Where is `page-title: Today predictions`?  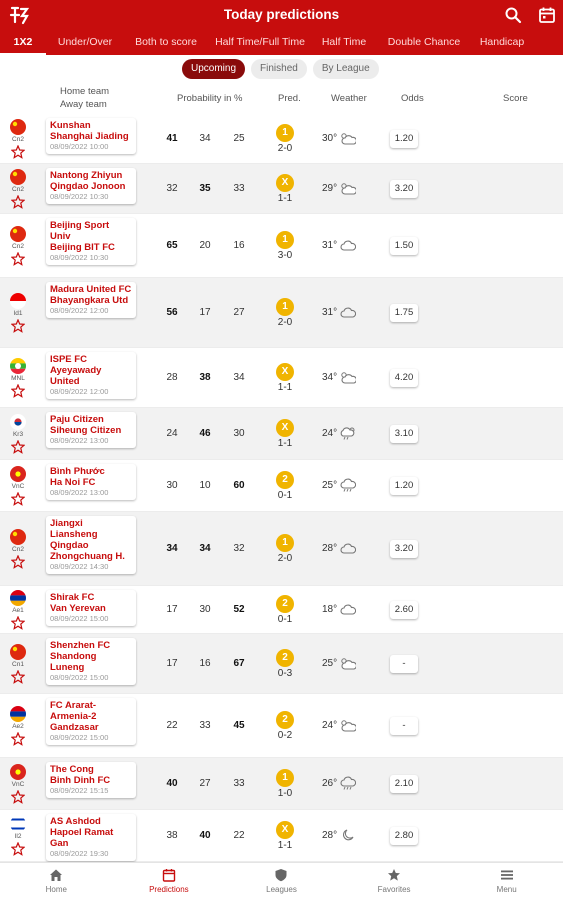 page-title: Today predictions is located at coordinates (281, 14).